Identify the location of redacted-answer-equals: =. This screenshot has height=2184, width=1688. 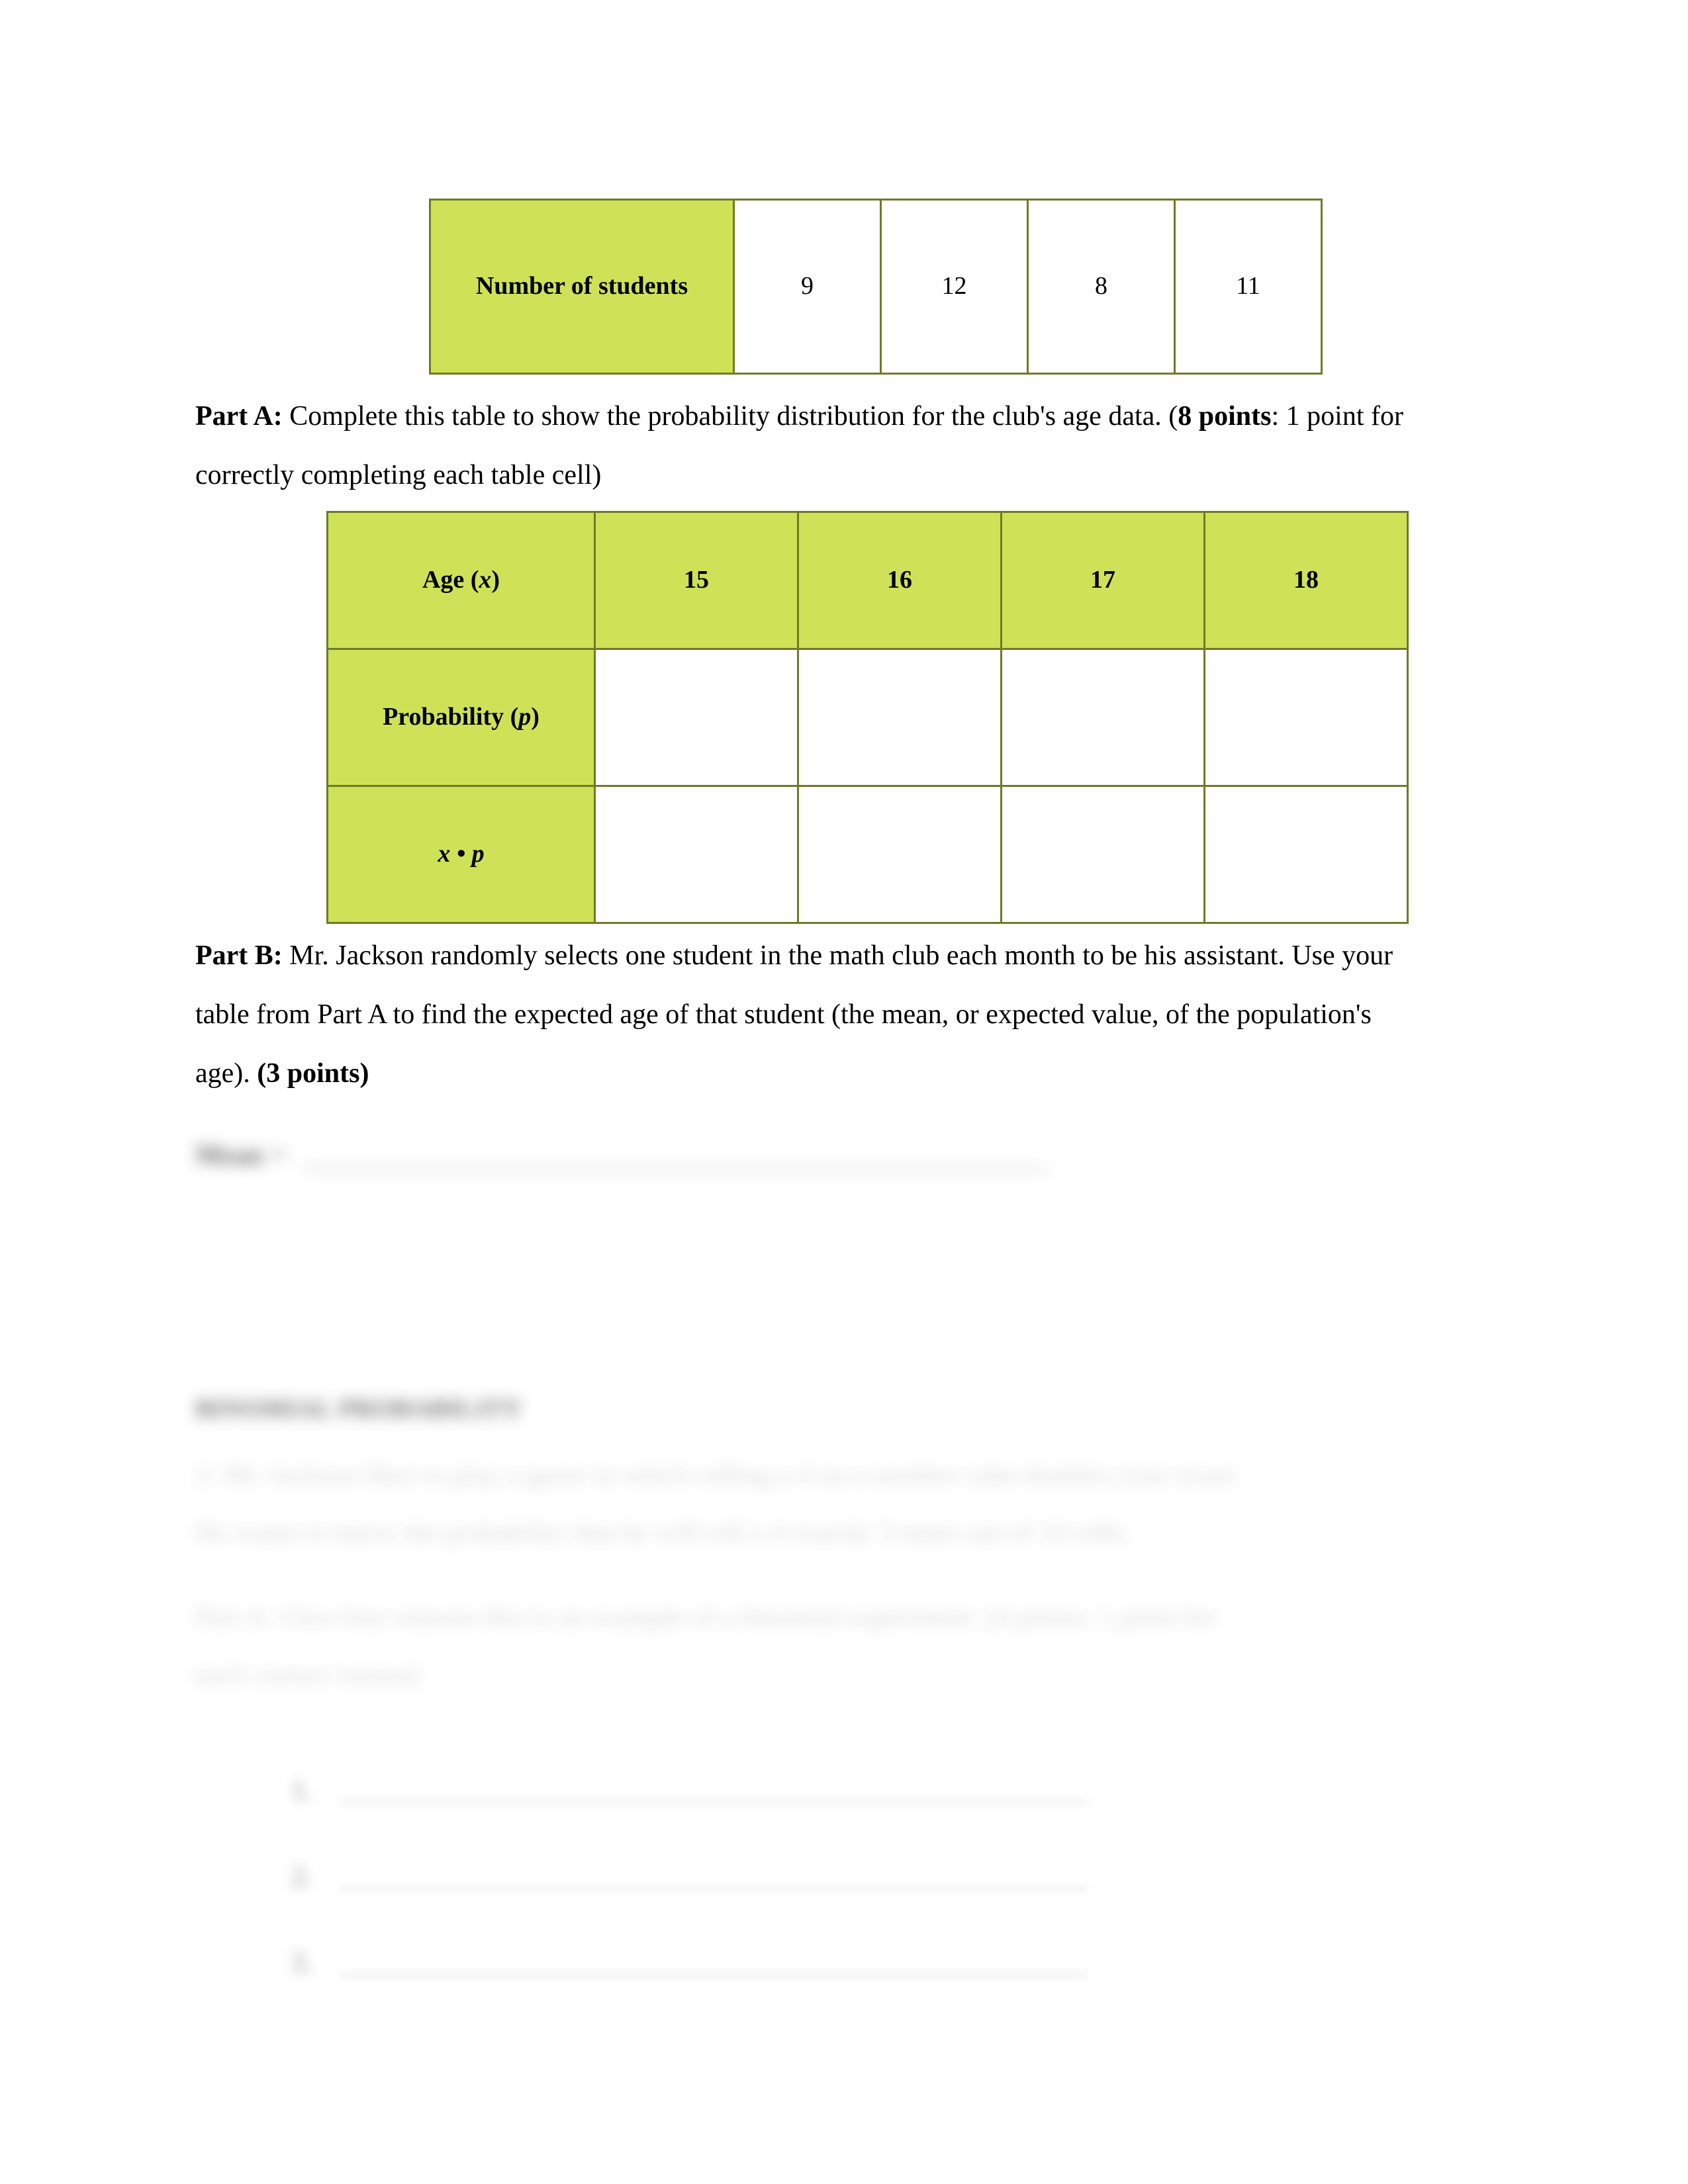
(278, 1155).